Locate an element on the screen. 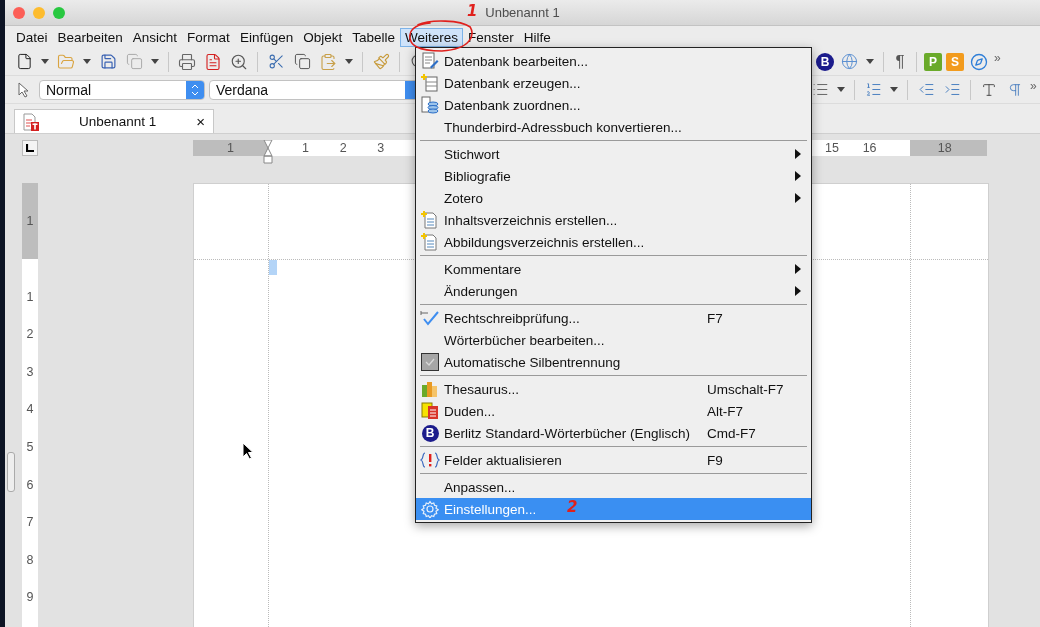 This screenshot has width=1040, height=627. ruler-number: 15 is located at coordinates (832, 148).